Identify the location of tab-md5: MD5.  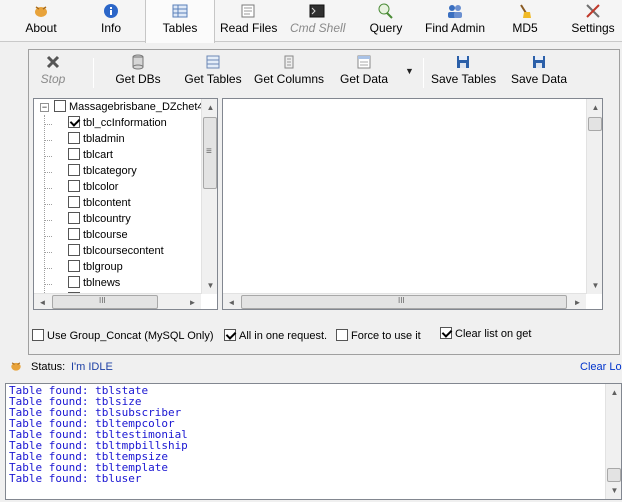
(525, 21).